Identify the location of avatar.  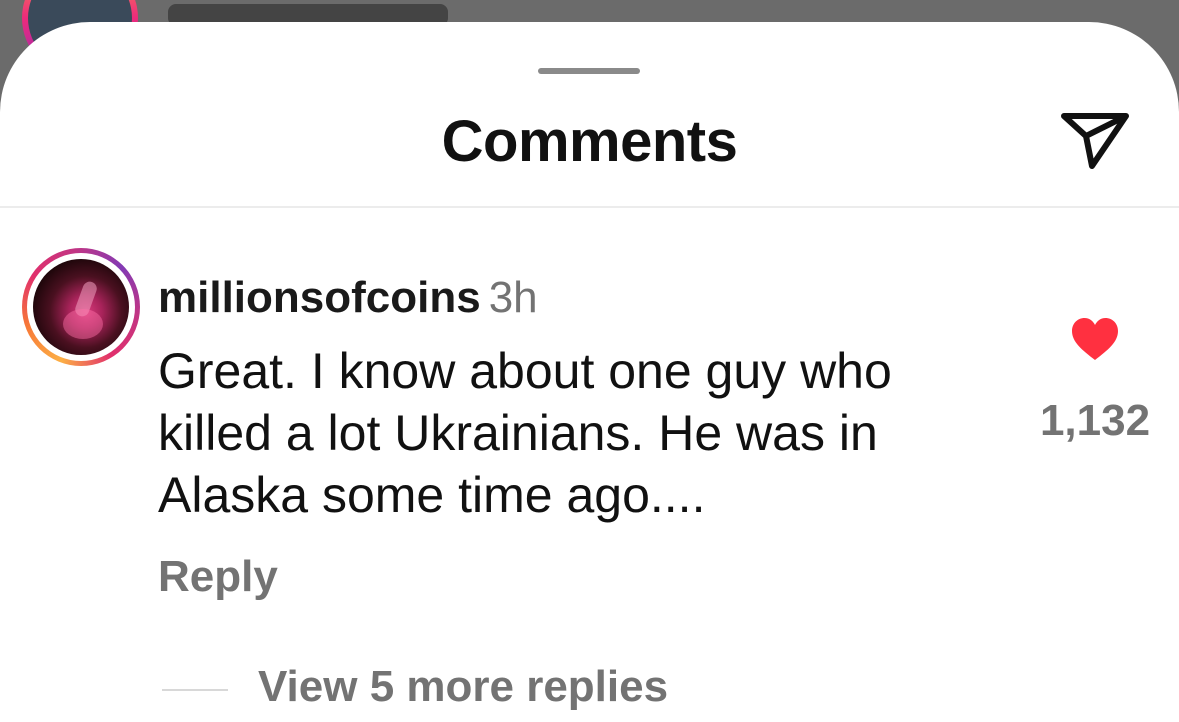
(81, 307).